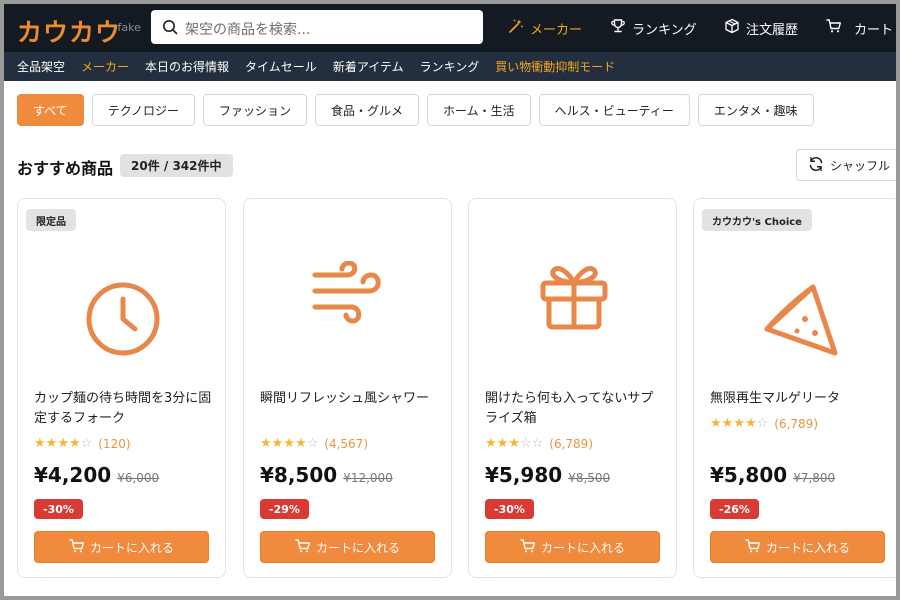 This screenshot has height=600, width=900. What do you see at coordinates (732, 28) in the screenshot?
I see `package-icon` at bounding box center [732, 28].